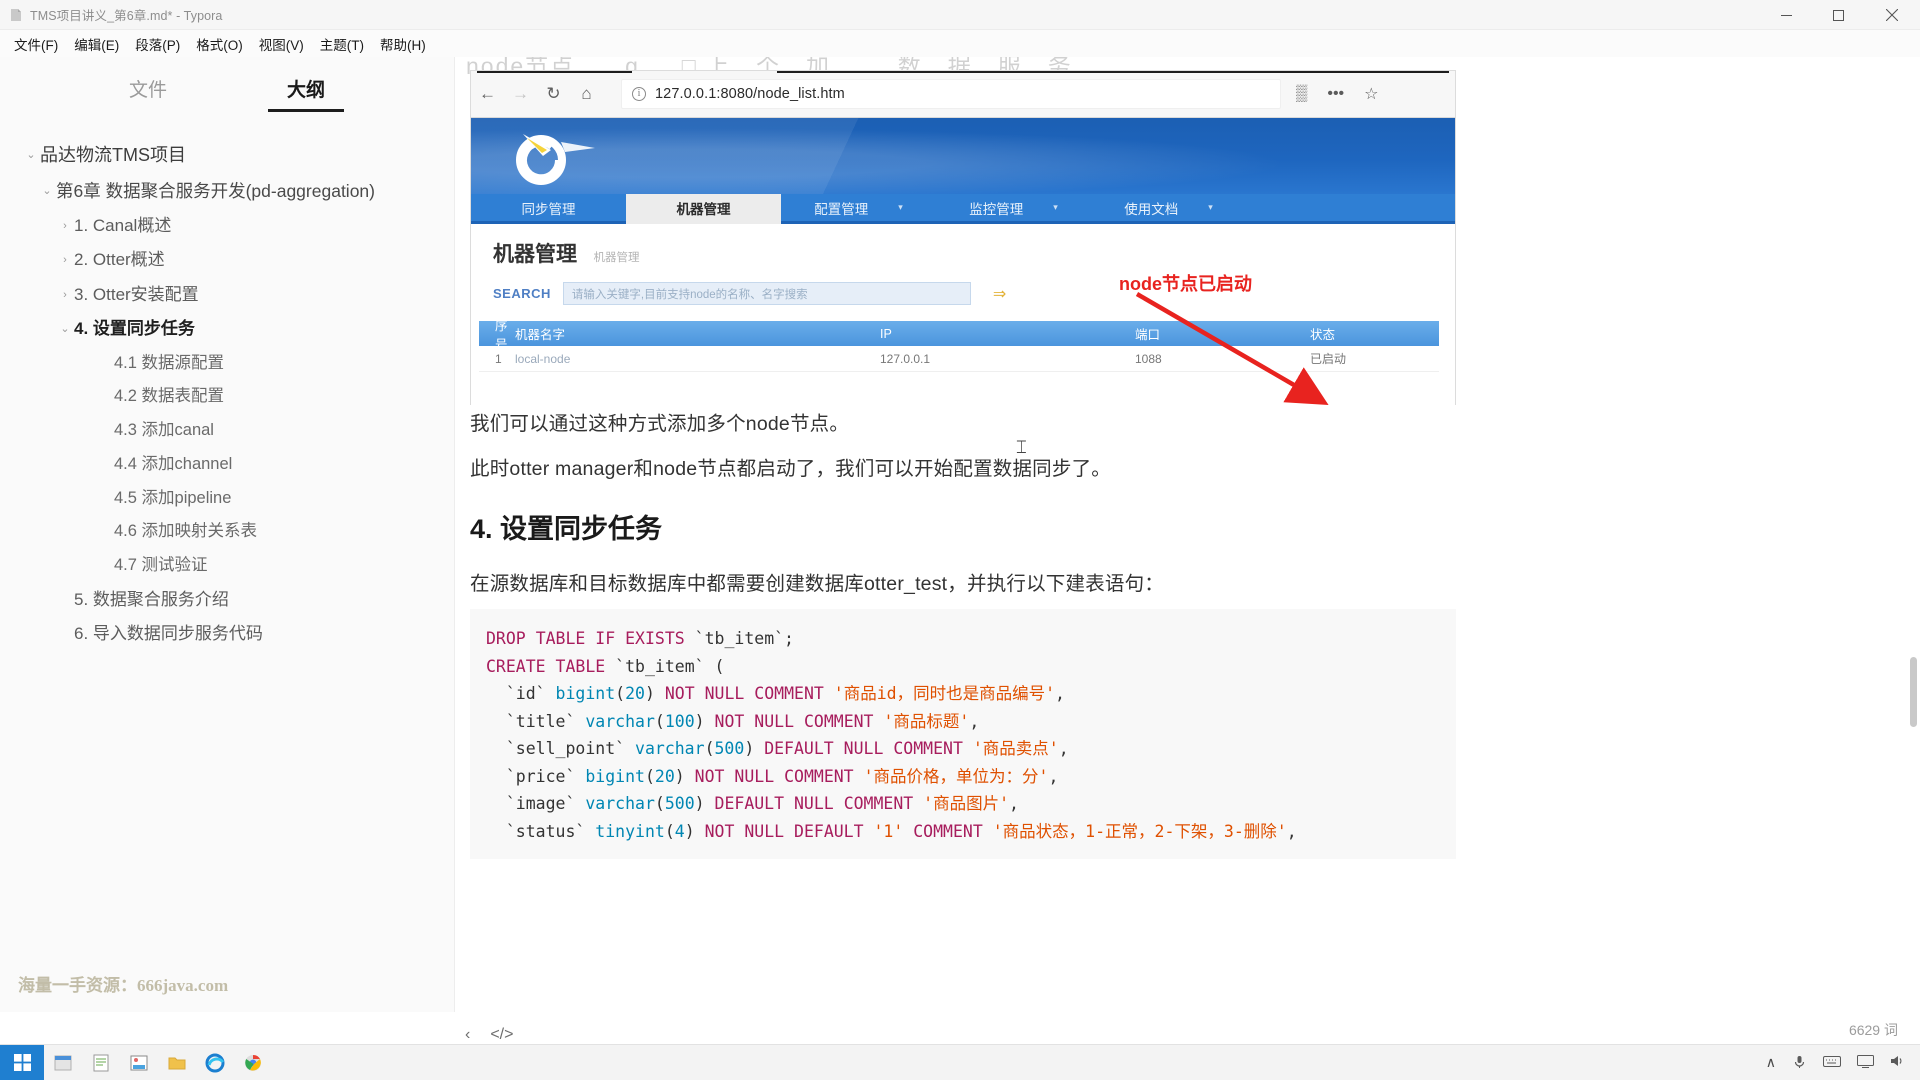  What do you see at coordinates (253, 1062) in the screenshot?
I see `taskbar-chrome-icon` at bounding box center [253, 1062].